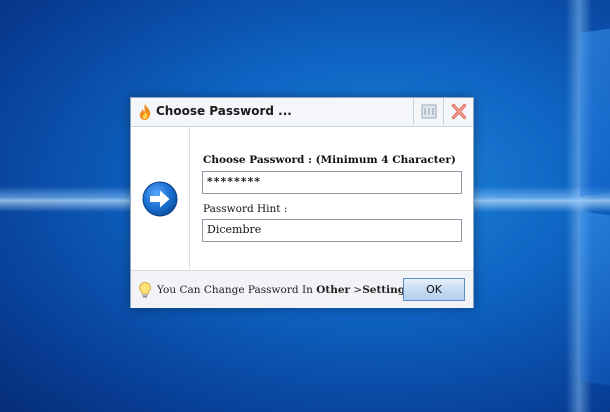 This screenshot has width=610, height=412. I want to click on light-beam-vertical, so click(579, 206).